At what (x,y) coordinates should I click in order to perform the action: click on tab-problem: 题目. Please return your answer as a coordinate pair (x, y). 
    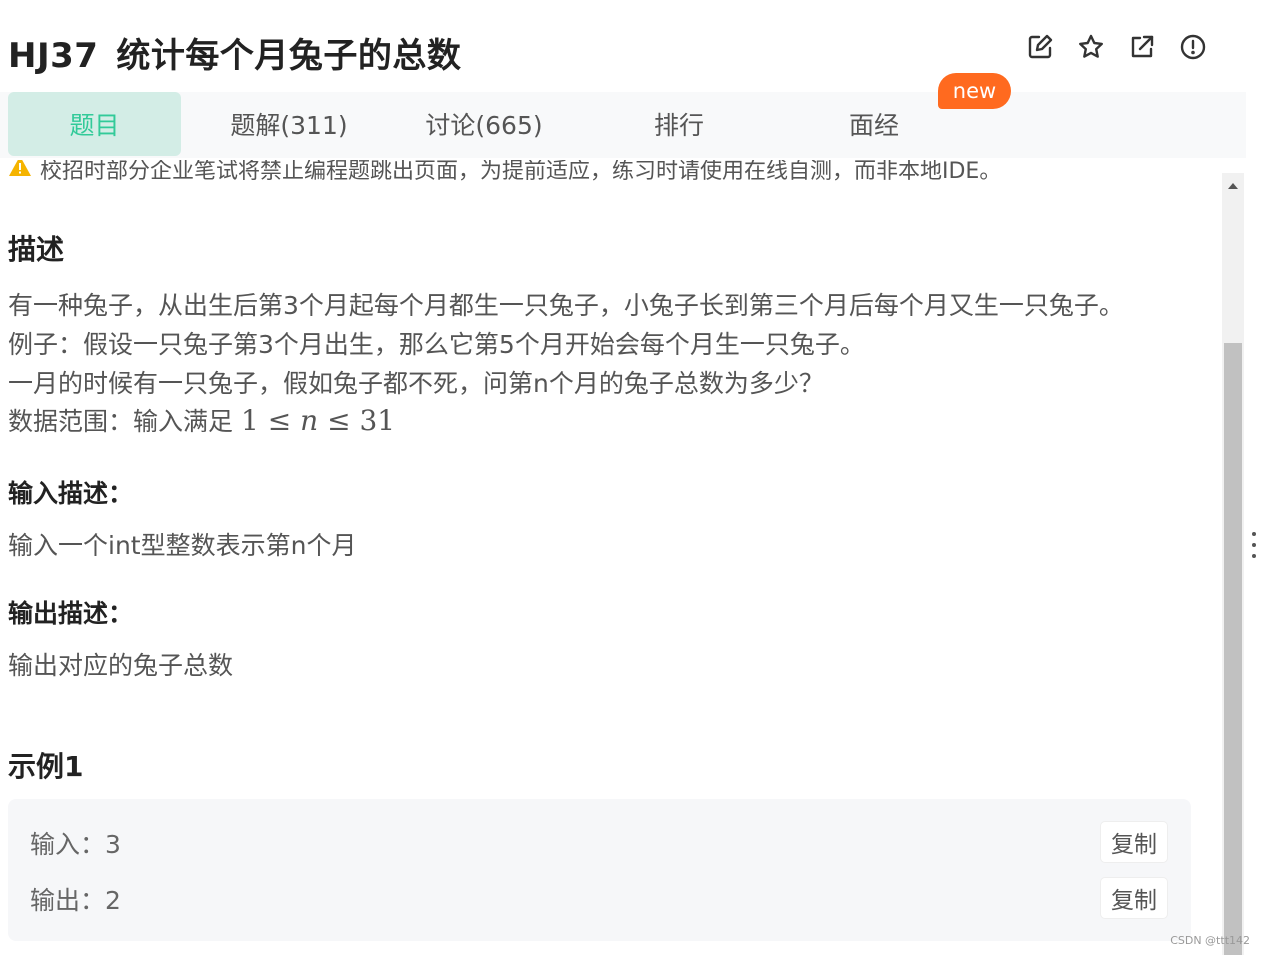
    Looking at the image, I should click on (94, 124).